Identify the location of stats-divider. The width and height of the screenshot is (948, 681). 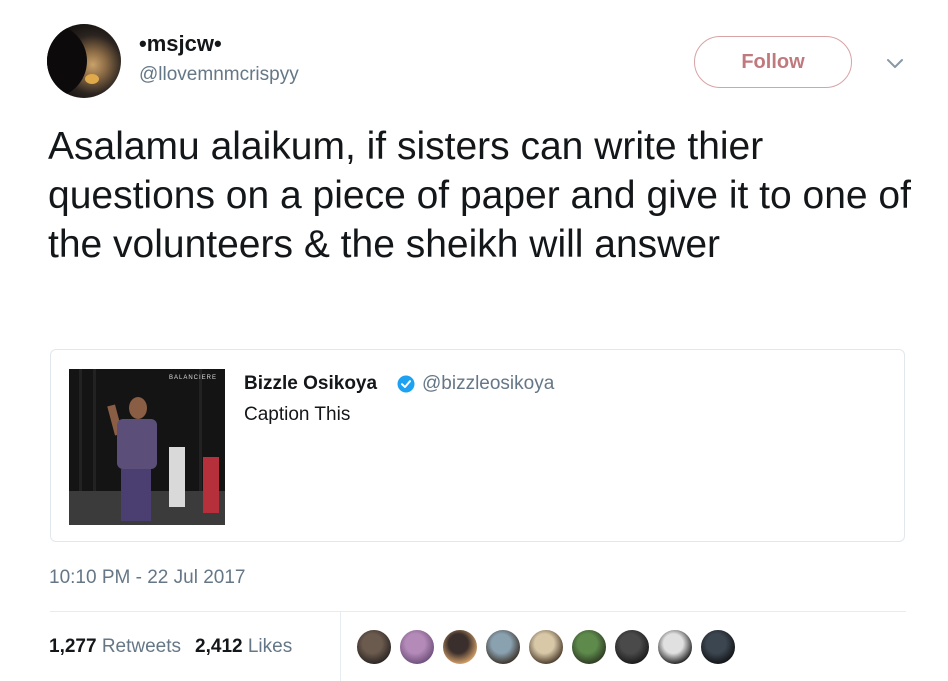
(340, 646).